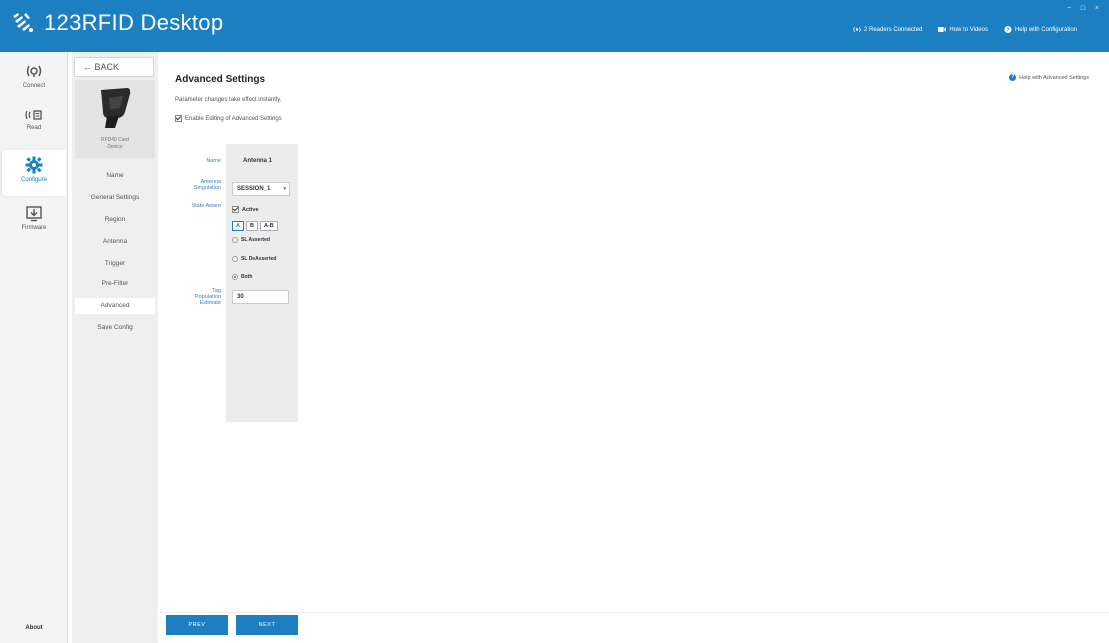 This screenshot has height=643, width=1109. I want to click on subnav-item-pre-filter: Pre-Filter, so click(115, 284).